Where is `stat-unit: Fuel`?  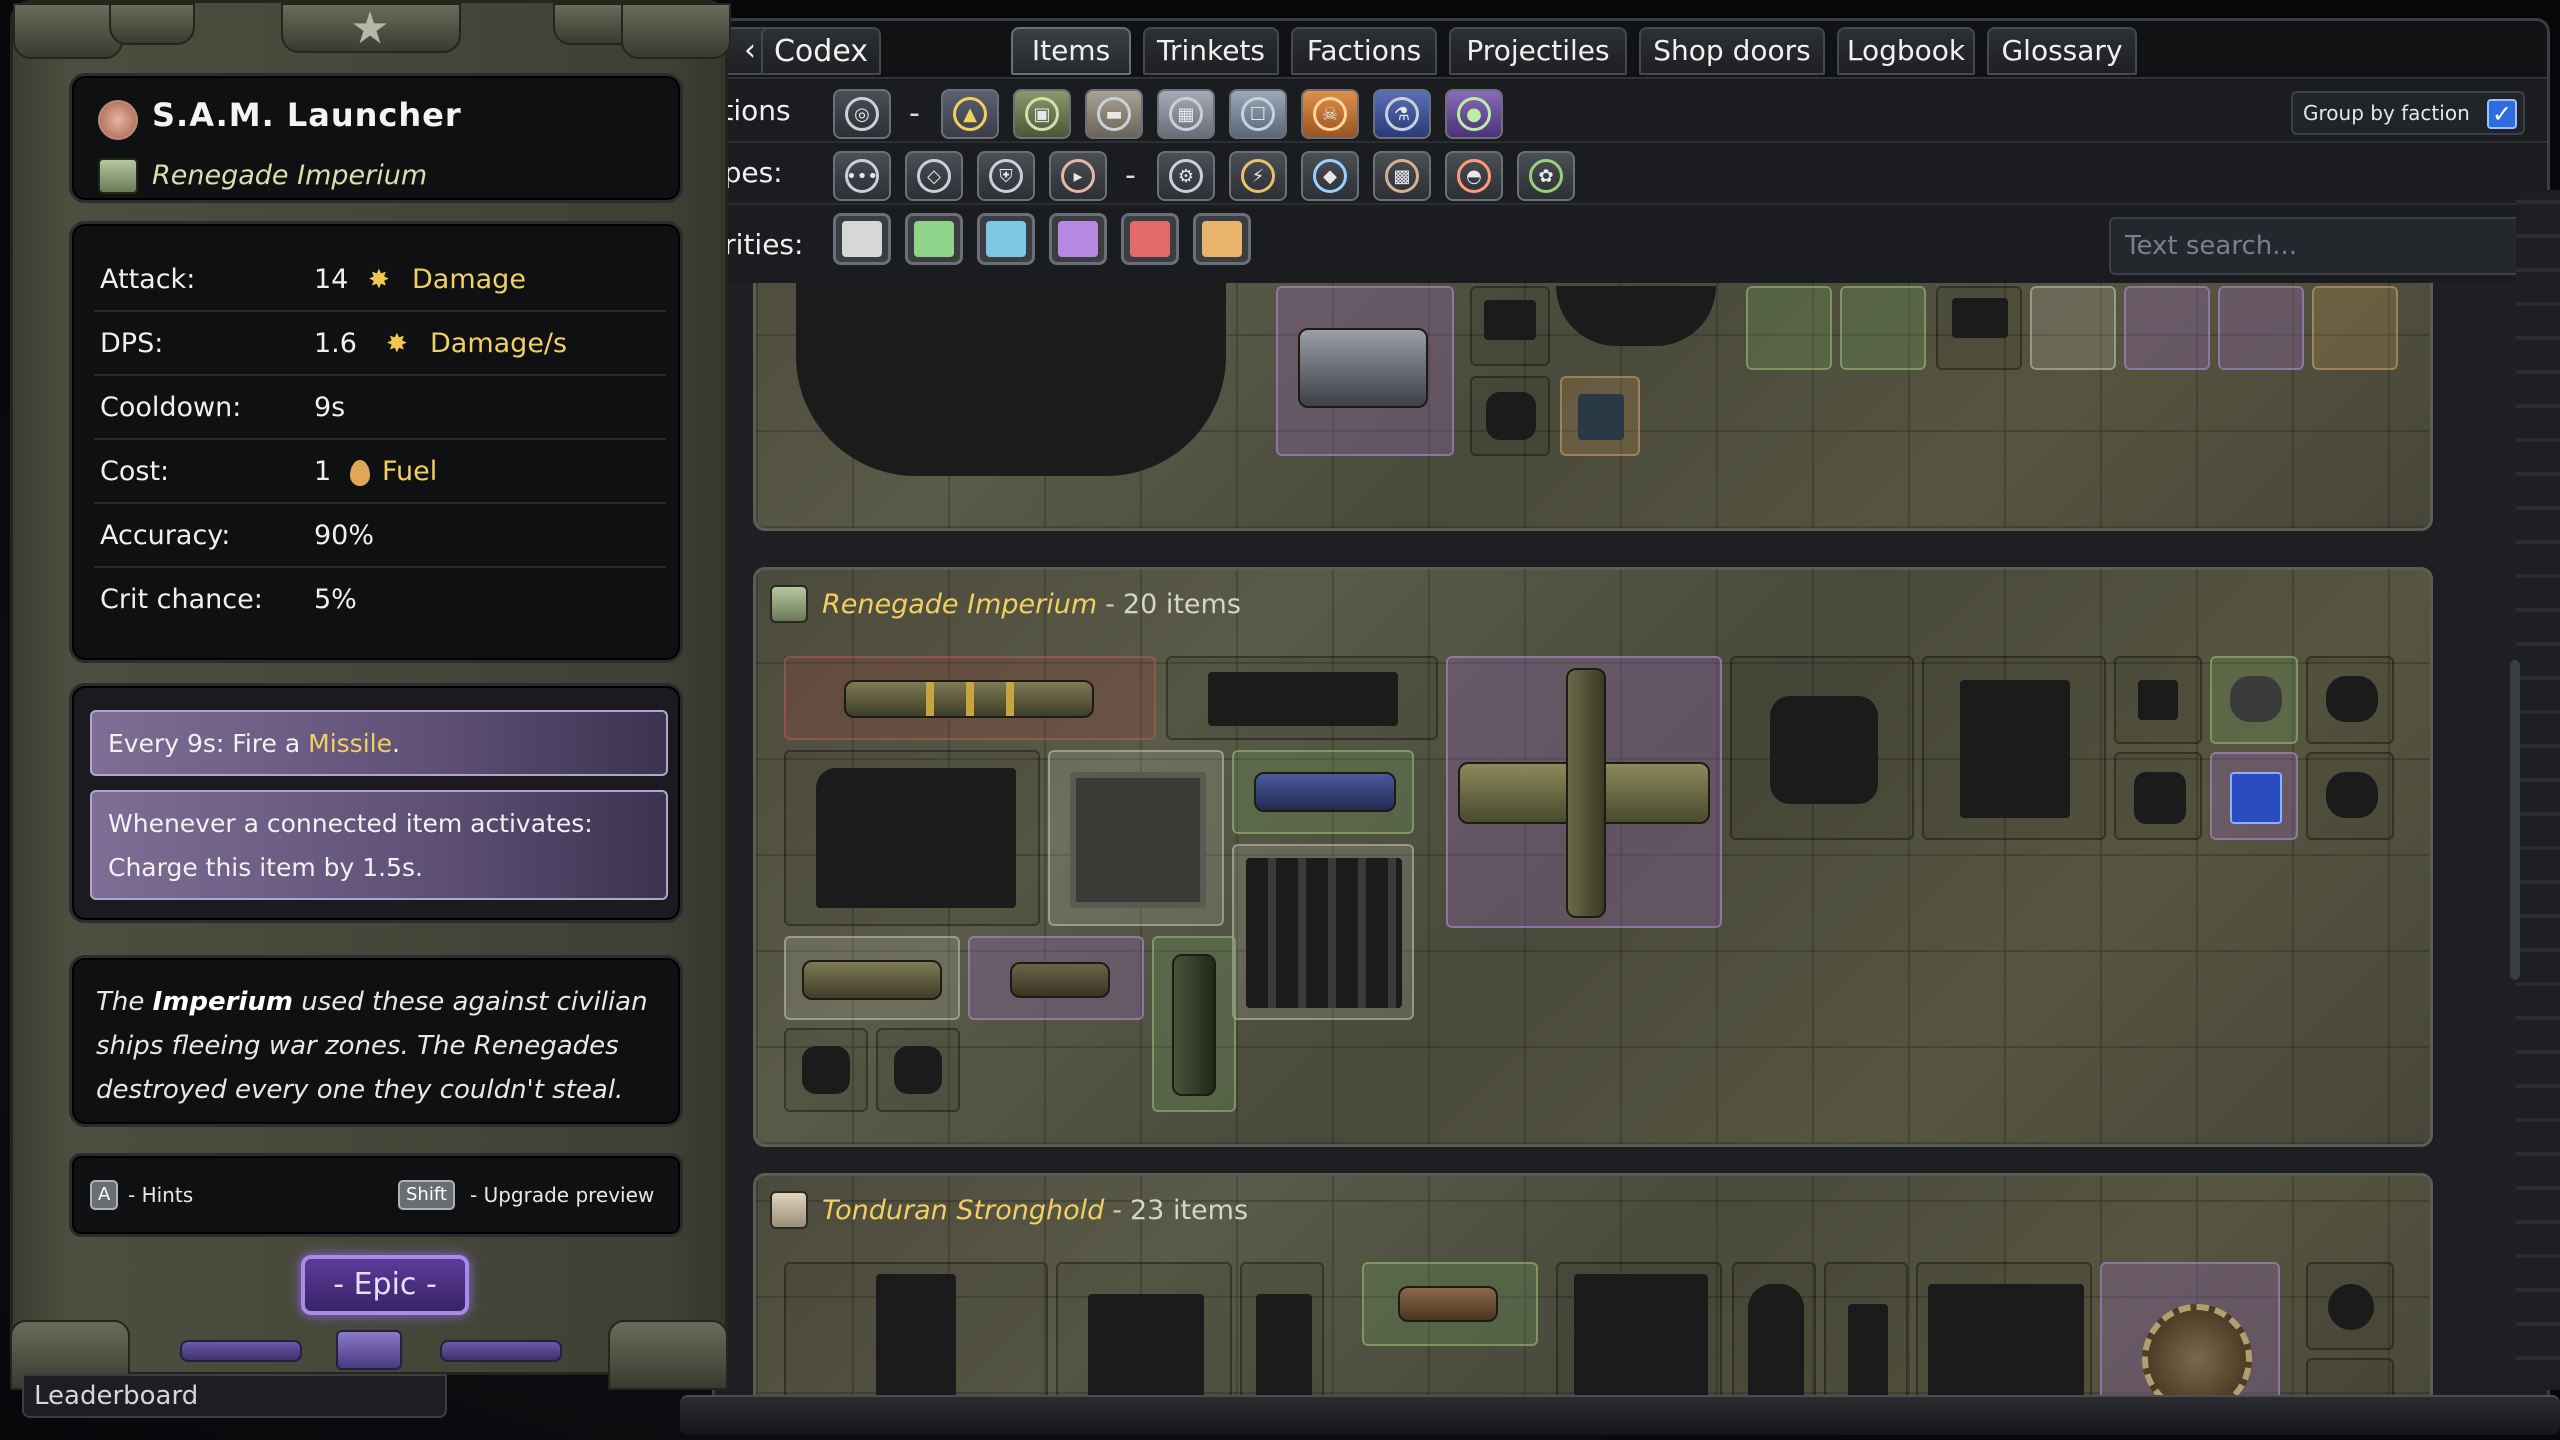
stat-unit: Fuel is located at coordinates (410, 471).